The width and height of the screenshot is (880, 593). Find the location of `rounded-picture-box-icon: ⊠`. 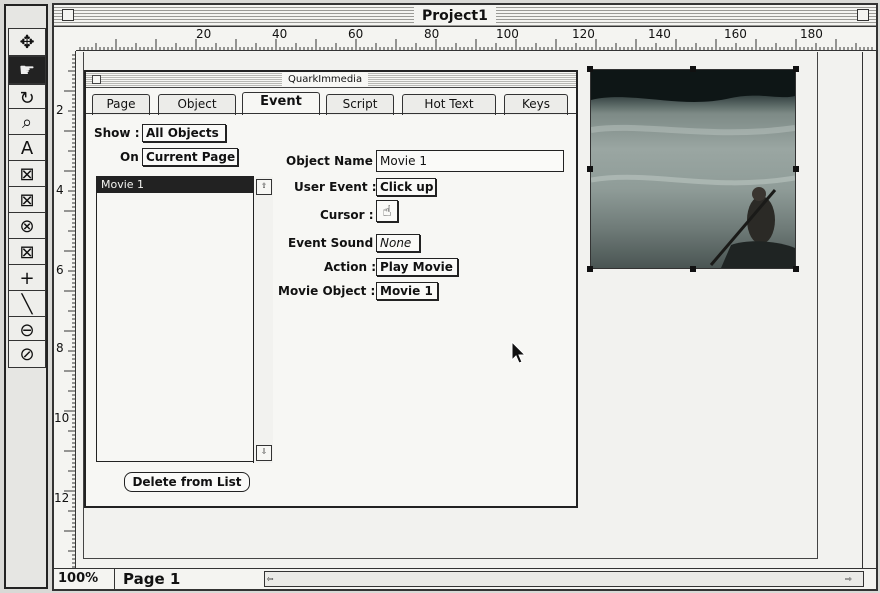

rounded-picture-box-icon: ⊠ is located at coordinates (27, 200).